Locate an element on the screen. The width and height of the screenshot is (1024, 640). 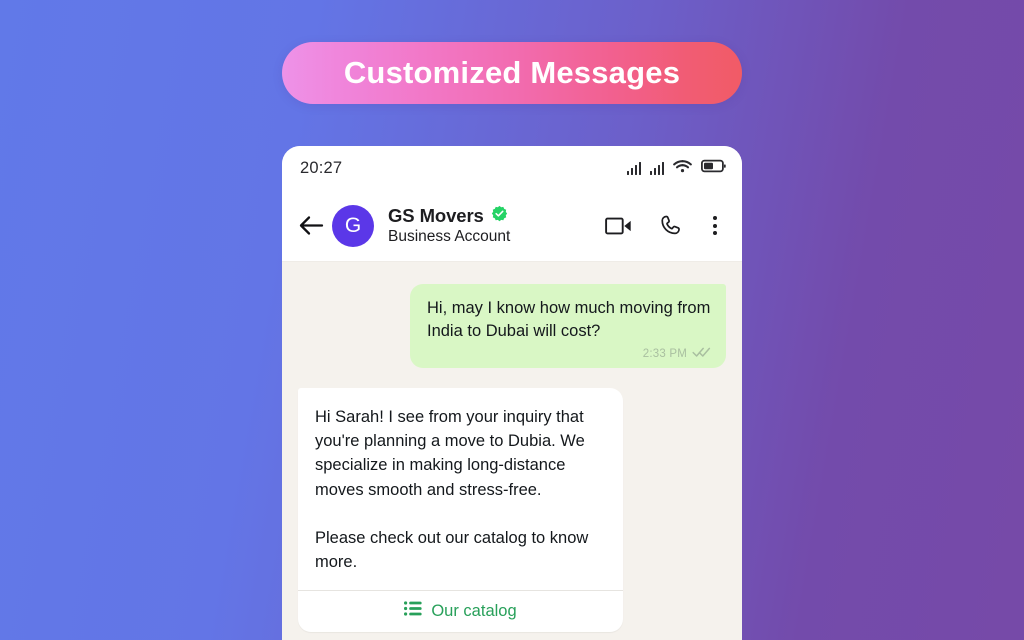
video-call-icon is located at coordinates (619, 226).